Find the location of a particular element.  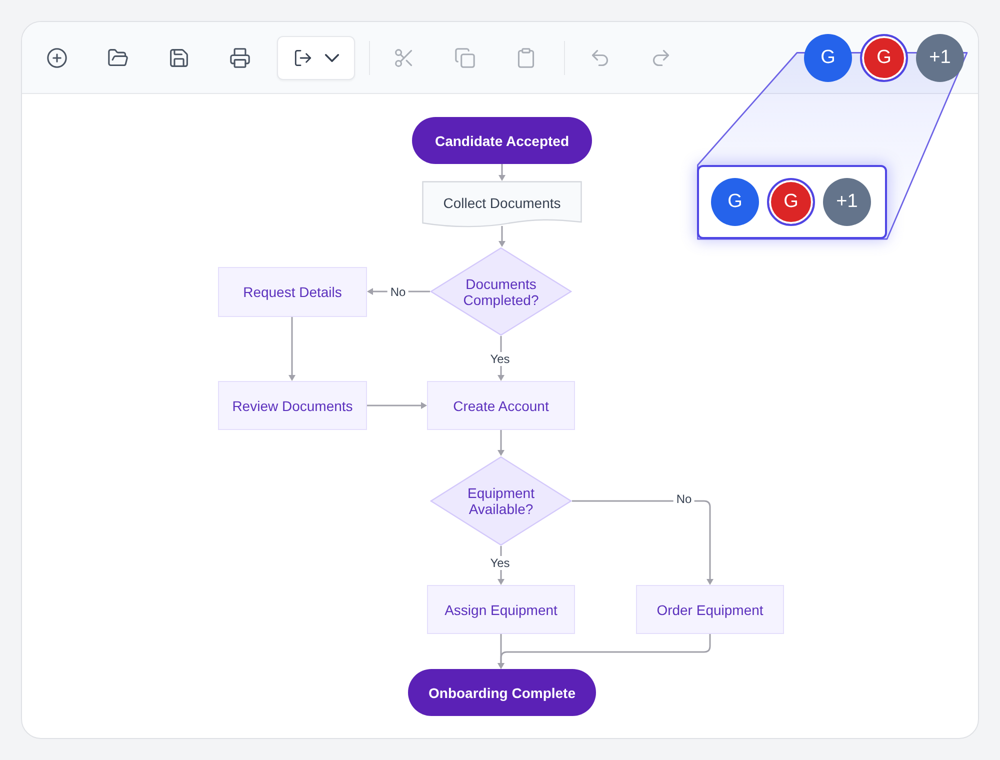

redo-icon is located at coordinates (661, 58).